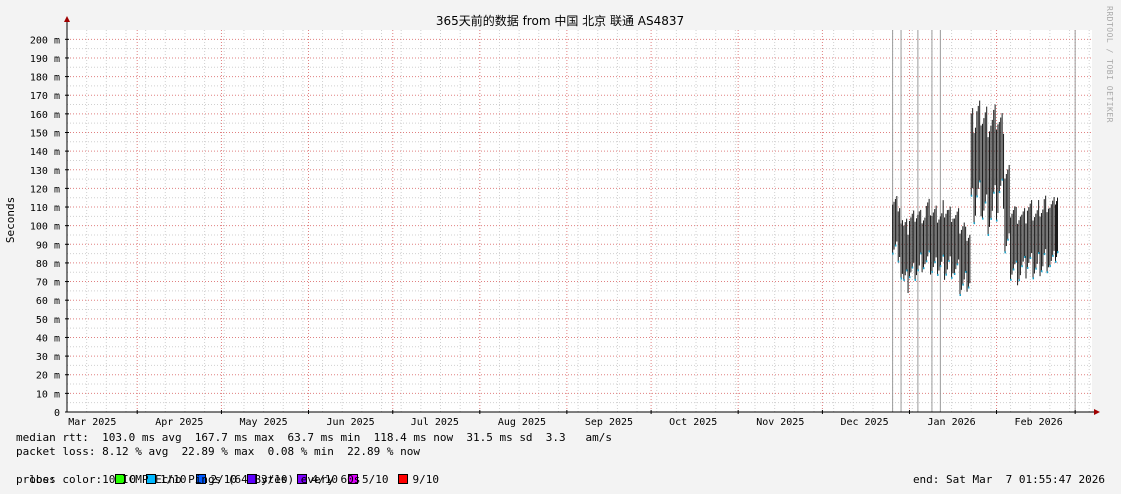  I want to click on y-tick-label: 140 m, so click(45, 152).